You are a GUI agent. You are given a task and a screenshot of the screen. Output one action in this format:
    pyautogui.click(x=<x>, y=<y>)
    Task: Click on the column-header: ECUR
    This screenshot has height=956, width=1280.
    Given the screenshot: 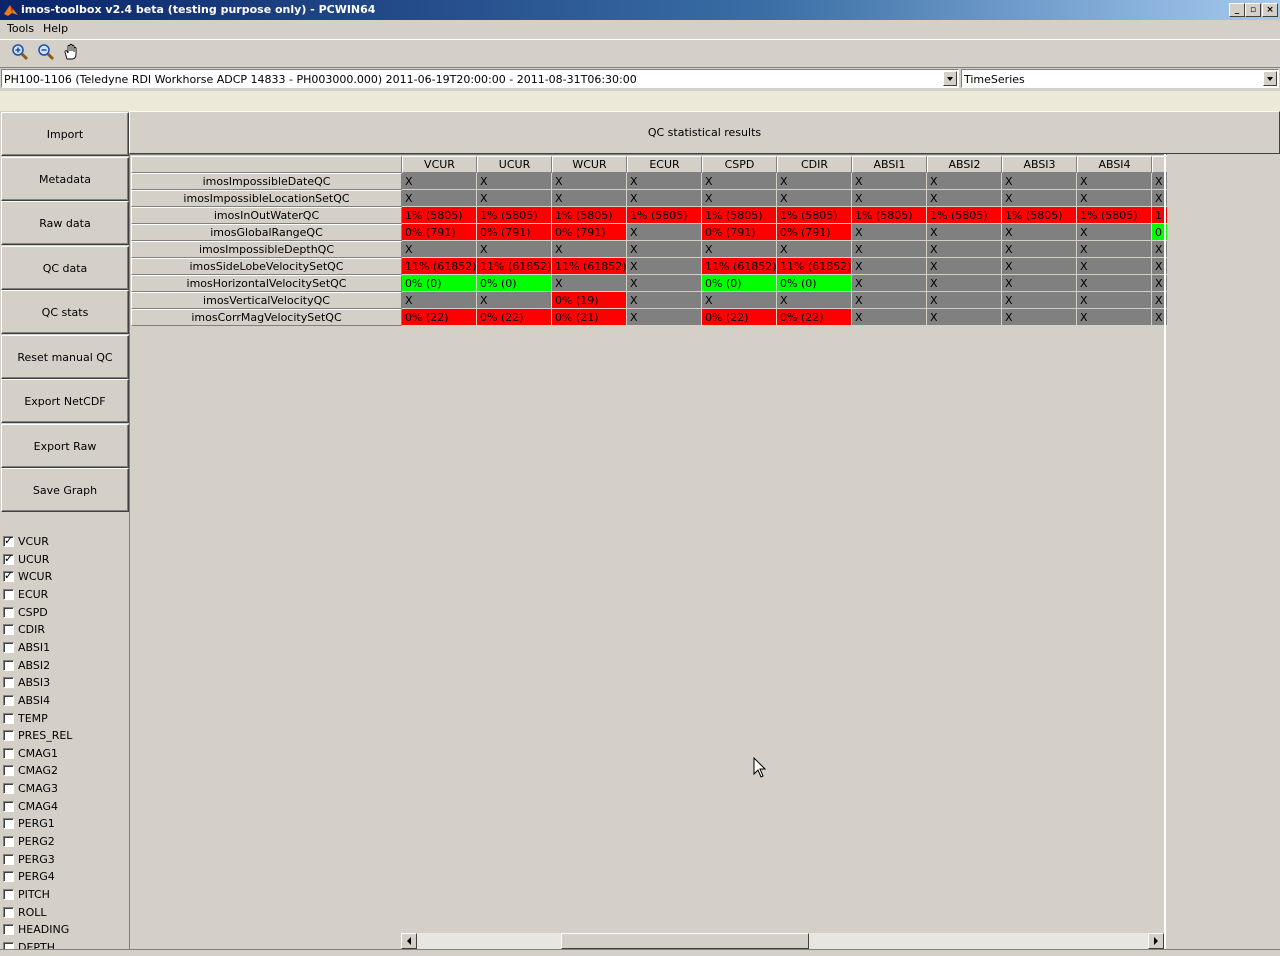 What is the action you would take?
    pyautogui.click(x=664, y=164)
    